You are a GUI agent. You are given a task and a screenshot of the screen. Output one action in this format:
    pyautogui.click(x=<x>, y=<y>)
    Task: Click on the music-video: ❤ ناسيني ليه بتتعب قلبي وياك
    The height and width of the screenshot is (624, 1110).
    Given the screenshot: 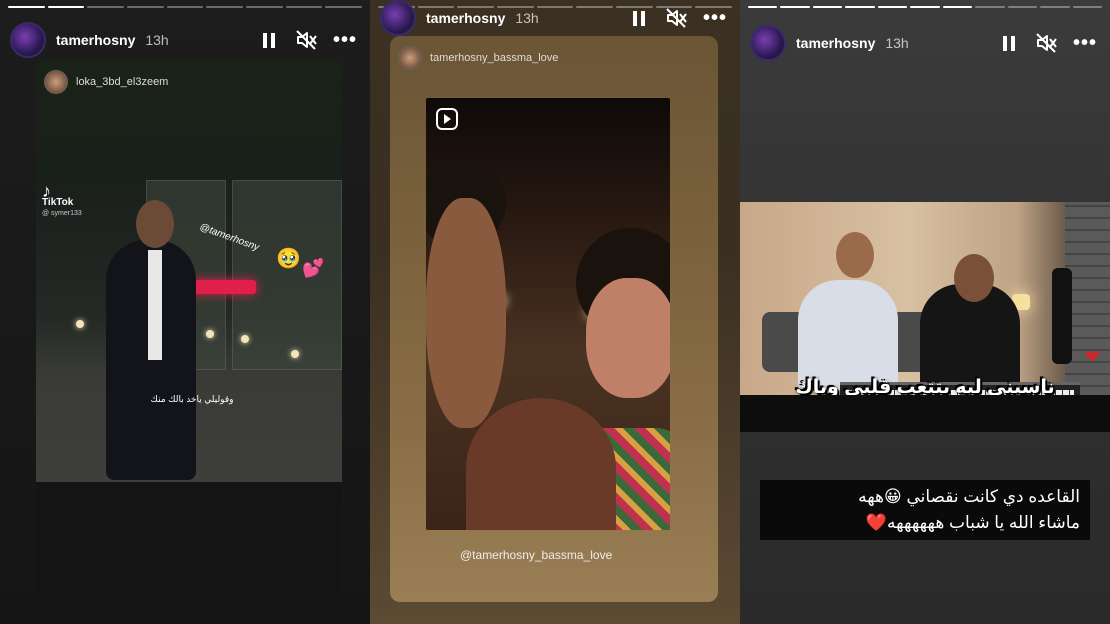 What is the action you would take?
    pyautogui.click(x=925, y=317)
    